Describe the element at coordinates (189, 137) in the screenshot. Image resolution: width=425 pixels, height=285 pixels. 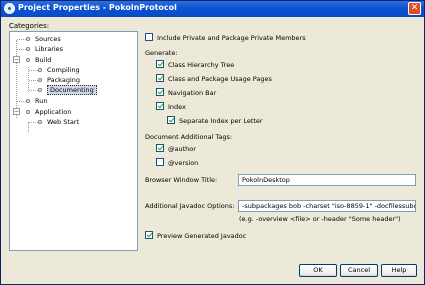
I see `doc-tags-label: Document Additional Tags:` at that location.